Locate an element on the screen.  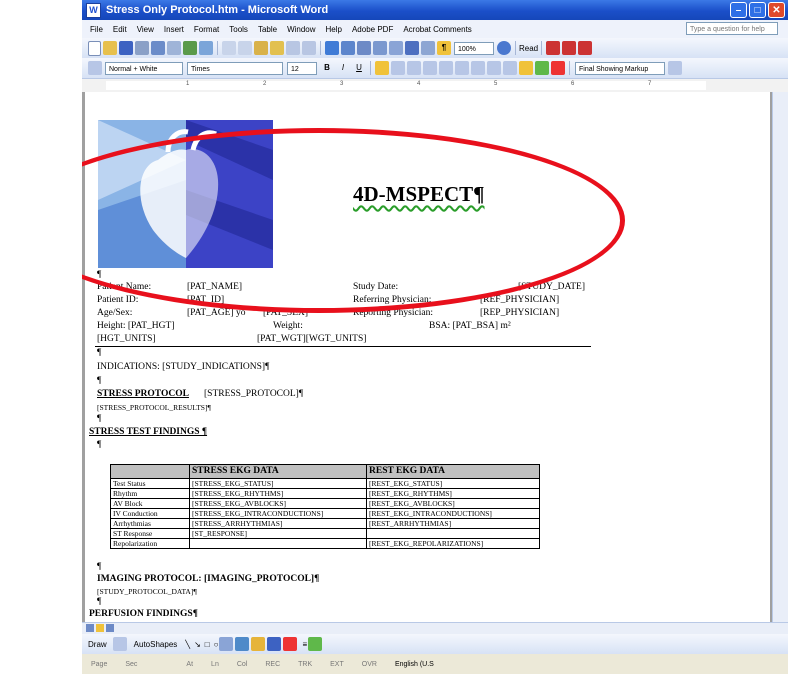
draw-font-color-icon is located at coordinates (290, 644).